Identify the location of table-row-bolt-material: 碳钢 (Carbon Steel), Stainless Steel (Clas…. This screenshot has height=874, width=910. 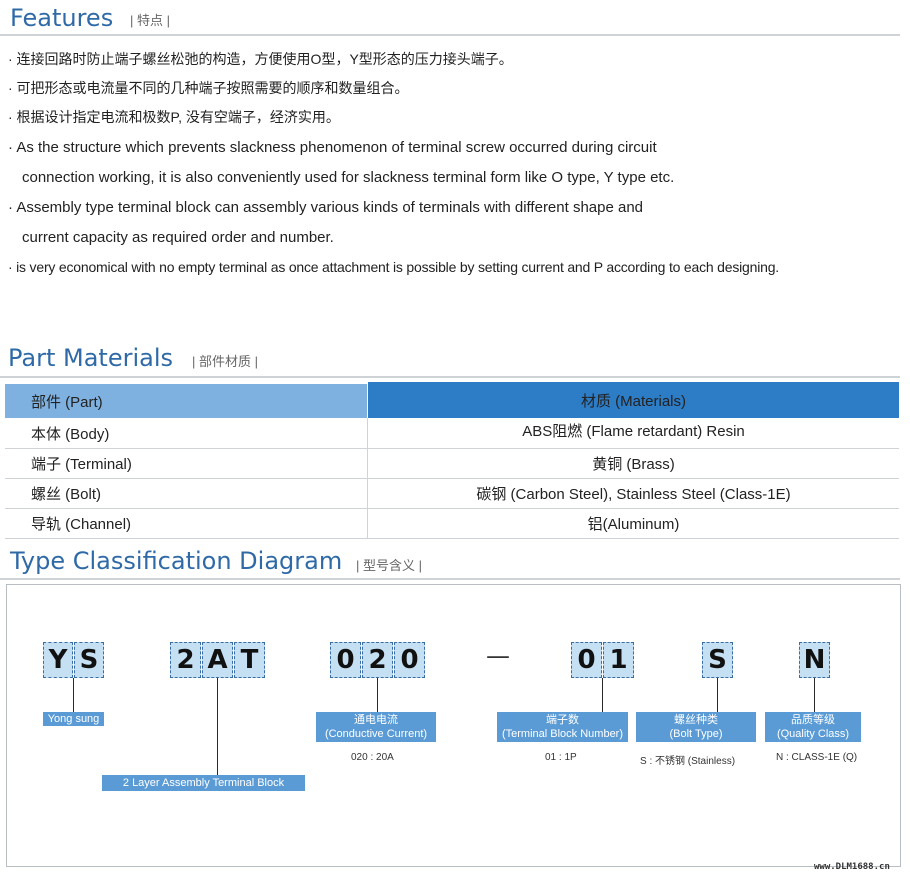
(633, 494).